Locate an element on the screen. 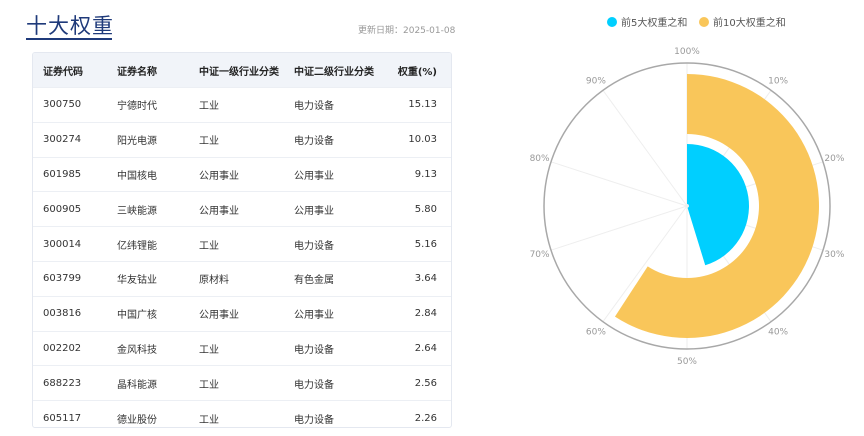 The height and width of the screenshot is (436, 864). table-row: 605117 德业股份 工业 电力设备 2.26 is located at coordinates (242, 413).